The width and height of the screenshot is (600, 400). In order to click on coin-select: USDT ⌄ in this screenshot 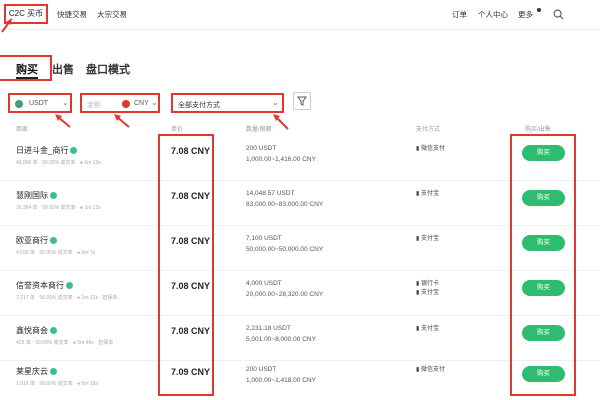, I will do `click(40, 103)`.